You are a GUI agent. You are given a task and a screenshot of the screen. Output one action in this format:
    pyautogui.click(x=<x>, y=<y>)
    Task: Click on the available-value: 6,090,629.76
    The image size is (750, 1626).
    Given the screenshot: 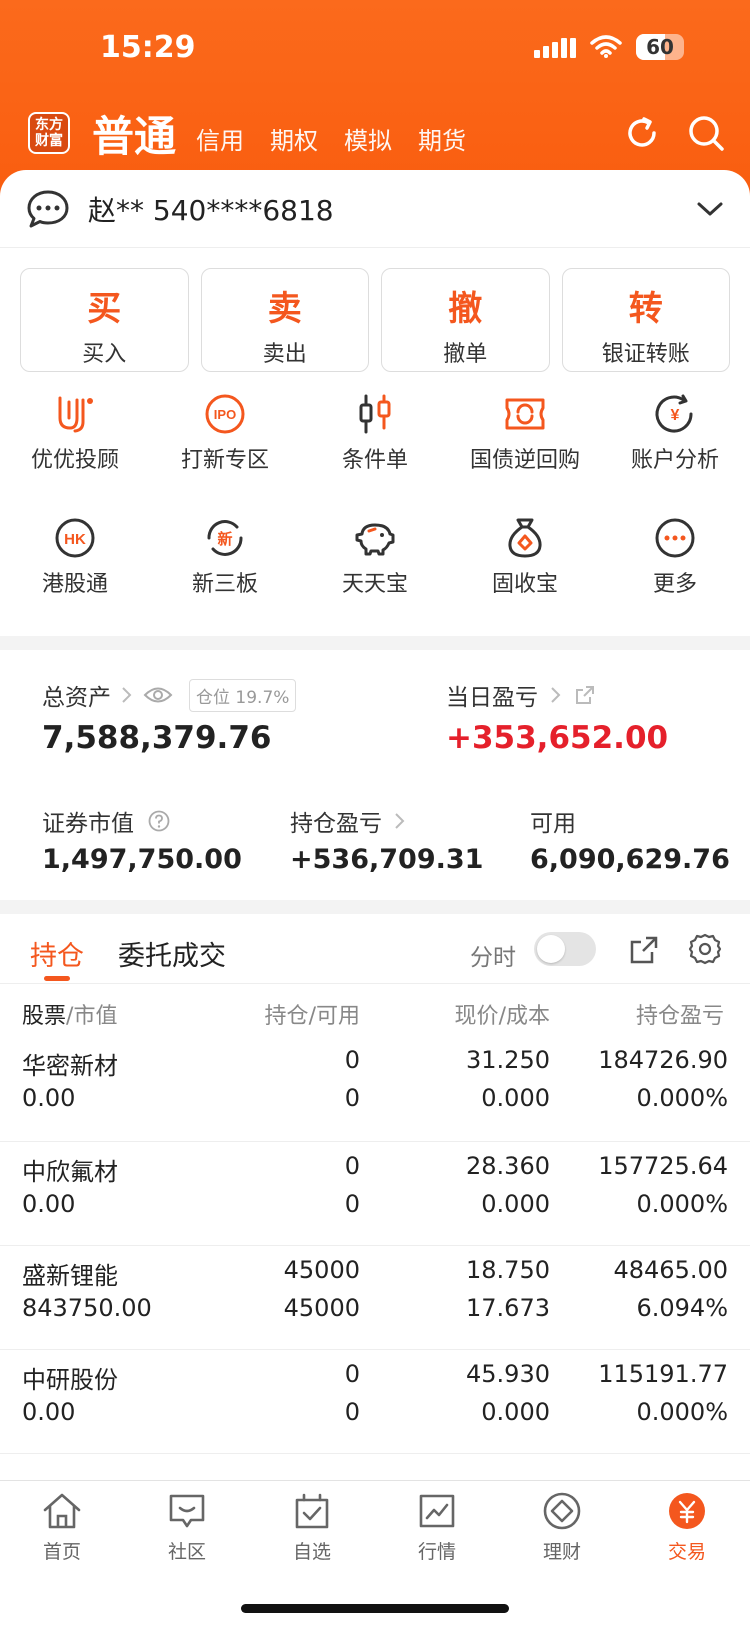 What is the action you would take?
    pyautogui.click(x=630, y=859)
    